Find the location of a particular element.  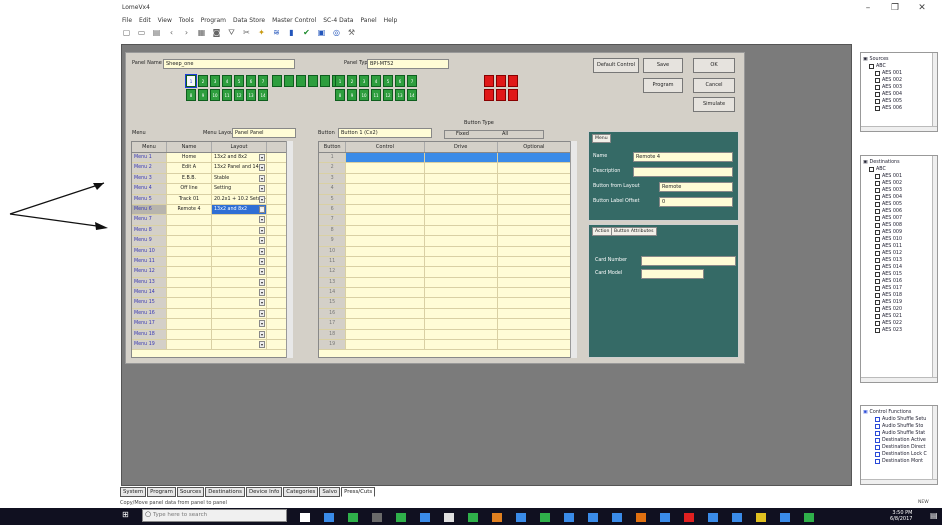

grid-icon: ▦ is located at coordinates (201, 32).